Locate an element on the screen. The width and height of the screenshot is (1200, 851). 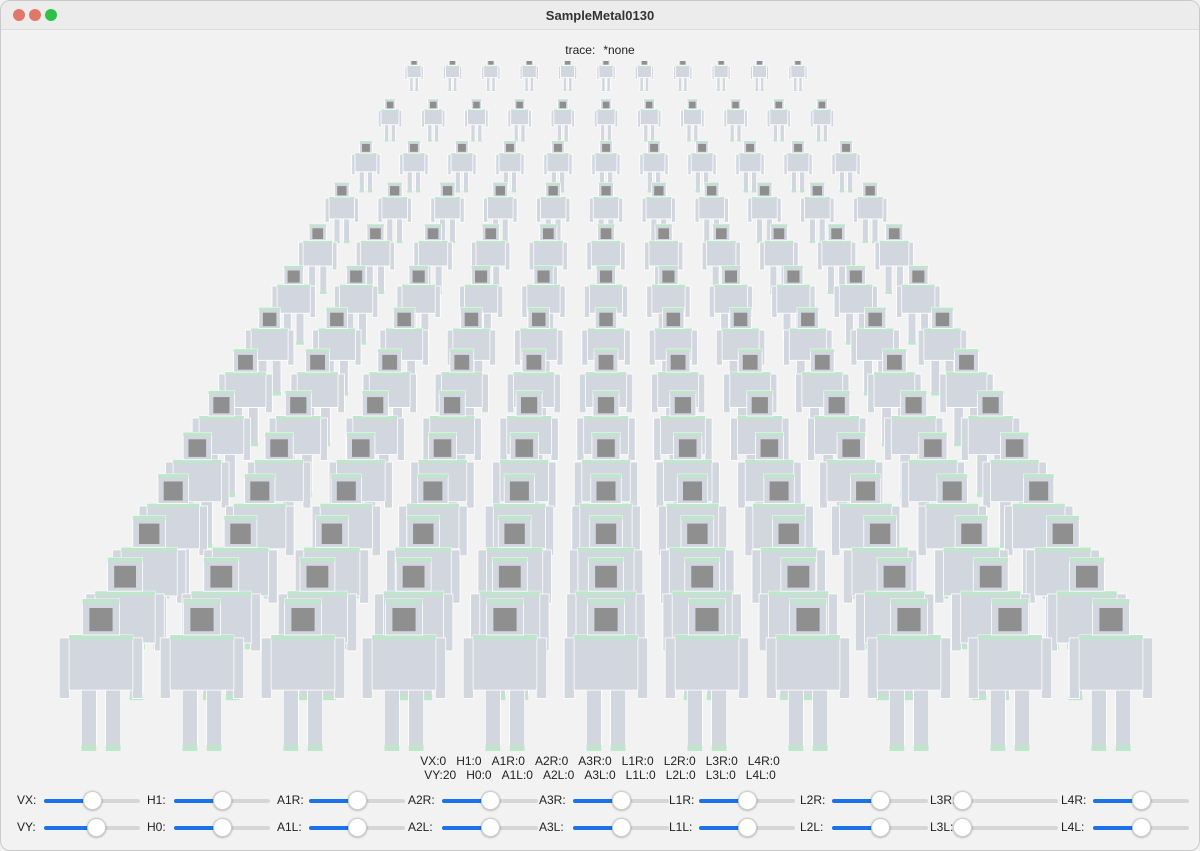
title-bar: SampleMetal0130 is located at coordinates (600, 15).